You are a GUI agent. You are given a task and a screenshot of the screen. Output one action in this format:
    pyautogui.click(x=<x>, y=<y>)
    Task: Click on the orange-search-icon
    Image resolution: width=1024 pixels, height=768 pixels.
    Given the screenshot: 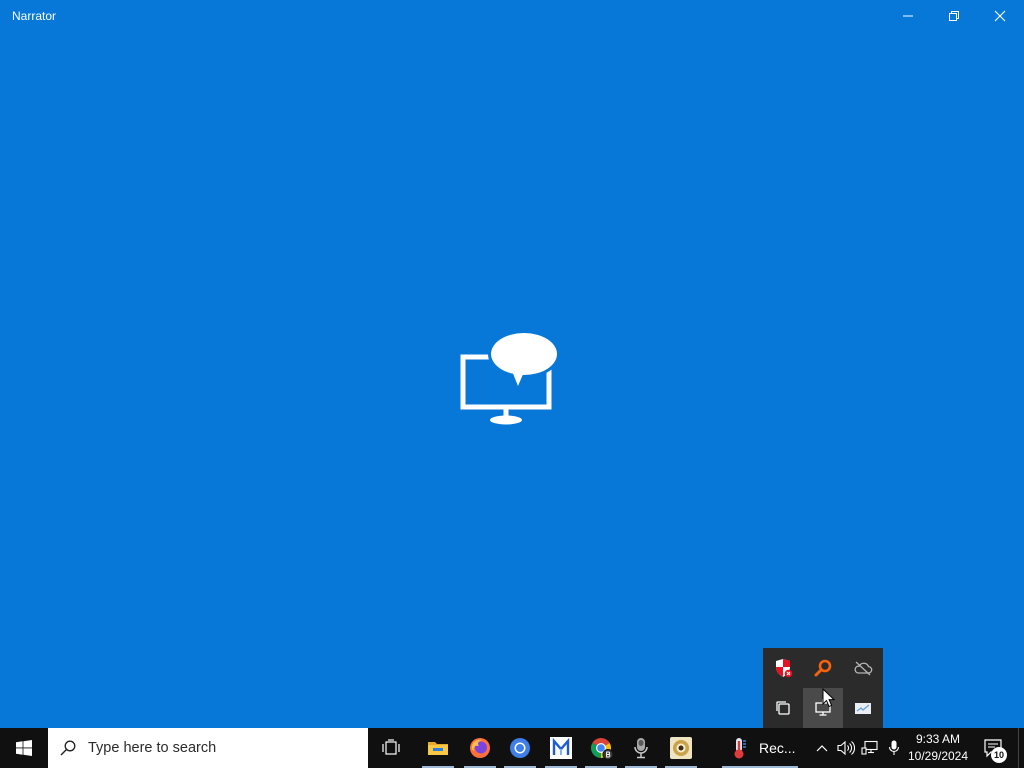 What is the action you would take?
    pyautogui.click(x=823, y=668)
    